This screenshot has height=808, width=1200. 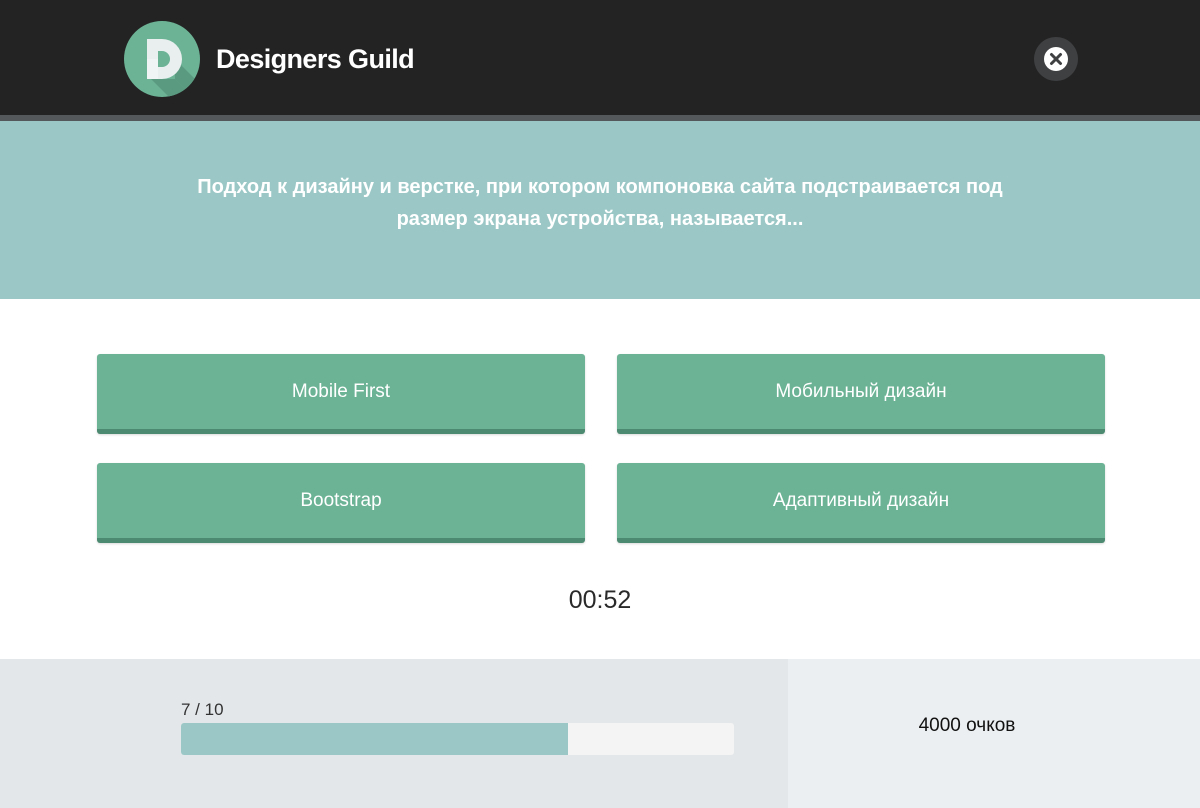 I want to click on score-value: 4000 очков, so click(x=967, y=725).